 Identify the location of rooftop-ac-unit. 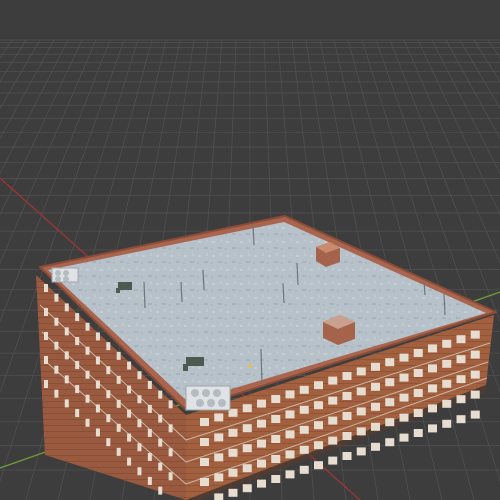
(65, 275).